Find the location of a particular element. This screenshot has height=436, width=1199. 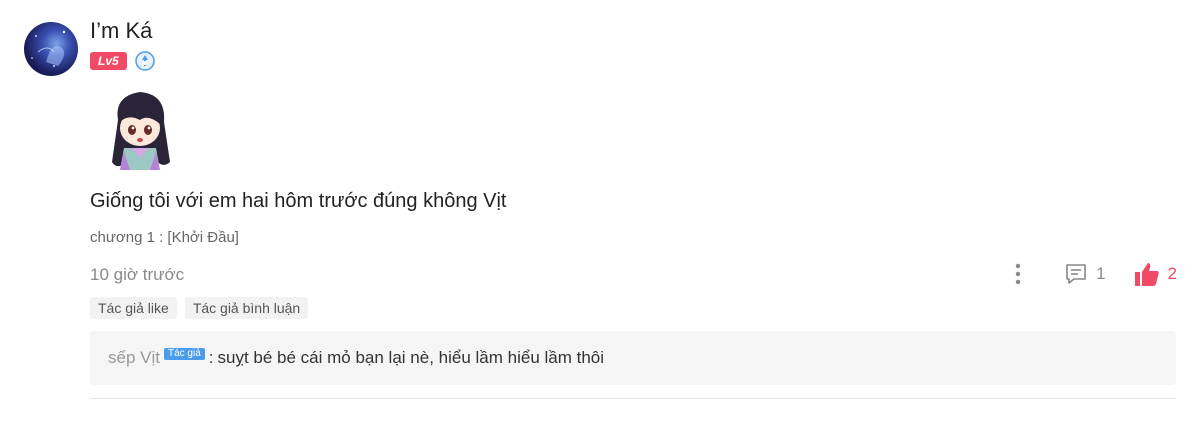

reply-button: 1 is located at coordinates (1085, 274).